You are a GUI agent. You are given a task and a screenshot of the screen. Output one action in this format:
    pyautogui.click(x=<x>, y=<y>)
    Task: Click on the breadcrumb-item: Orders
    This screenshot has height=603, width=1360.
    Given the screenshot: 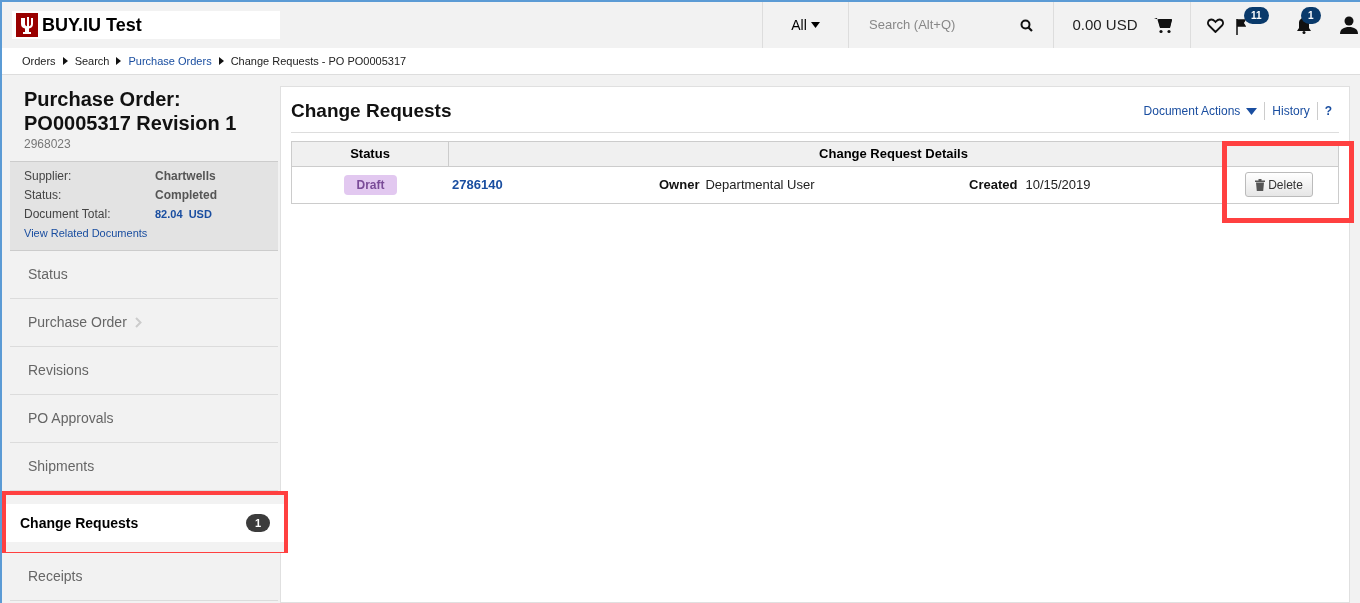 What is the action you would take?
    pyautogui.click(x=39, y=61)
    